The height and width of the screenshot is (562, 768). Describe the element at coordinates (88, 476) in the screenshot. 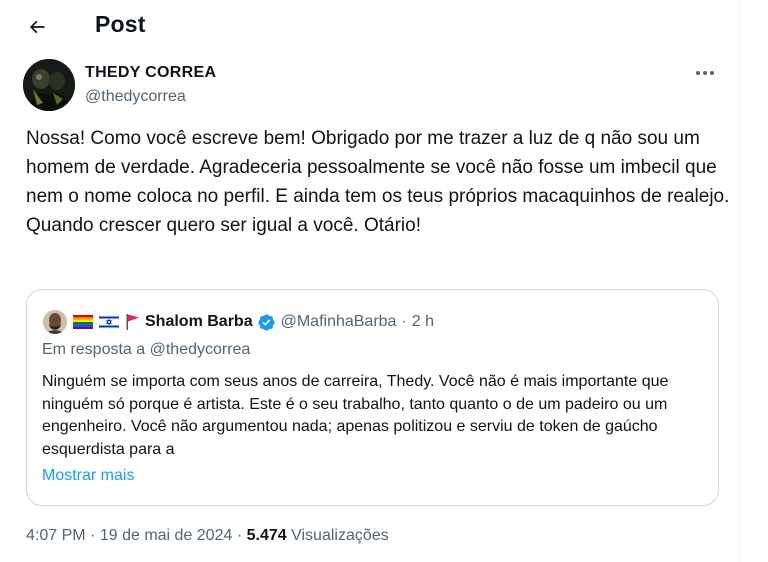

I see `show-more-link: Mostrar mais` at that location.